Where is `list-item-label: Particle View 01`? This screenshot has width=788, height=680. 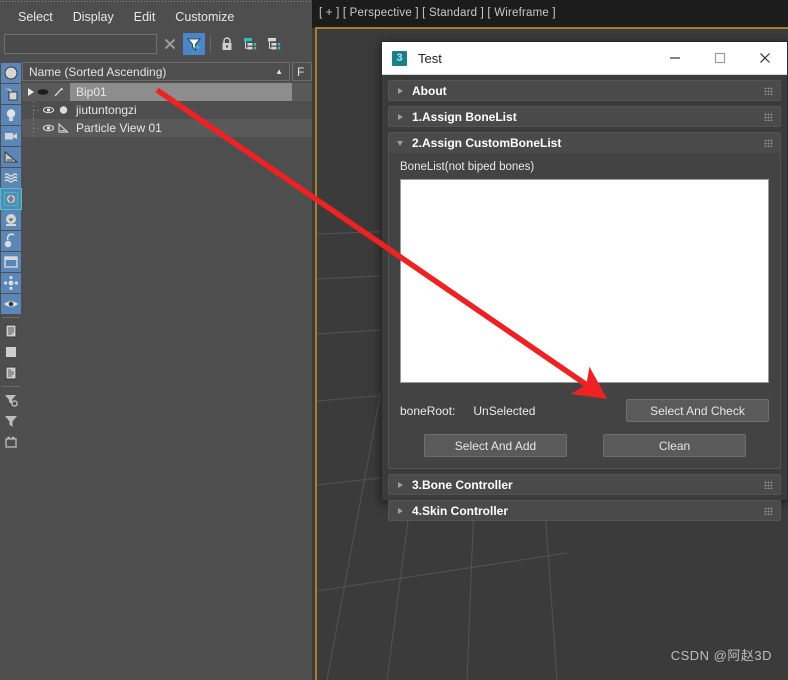
list-item-label: Particle View 01 is located at coordinates (119, 128).